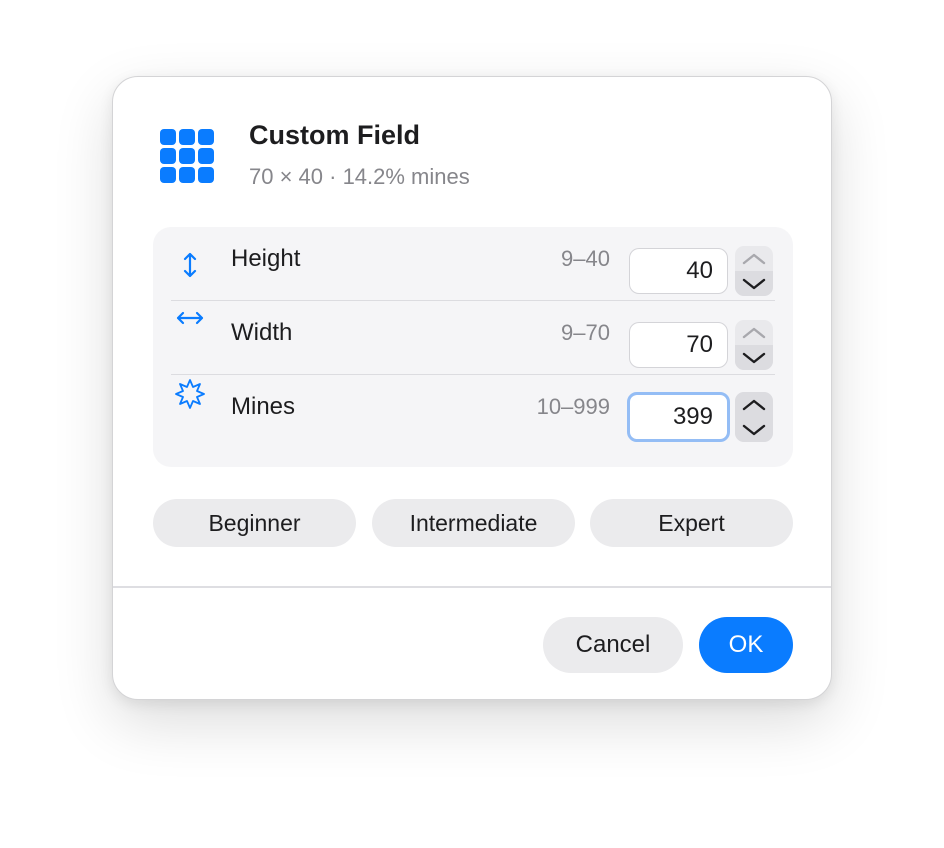 Image resolution: width=944 pixels, height=848 pixels. I want to click on dialog-subtitle: 70 × 40 · 14.2% mines, so click(359, 176).